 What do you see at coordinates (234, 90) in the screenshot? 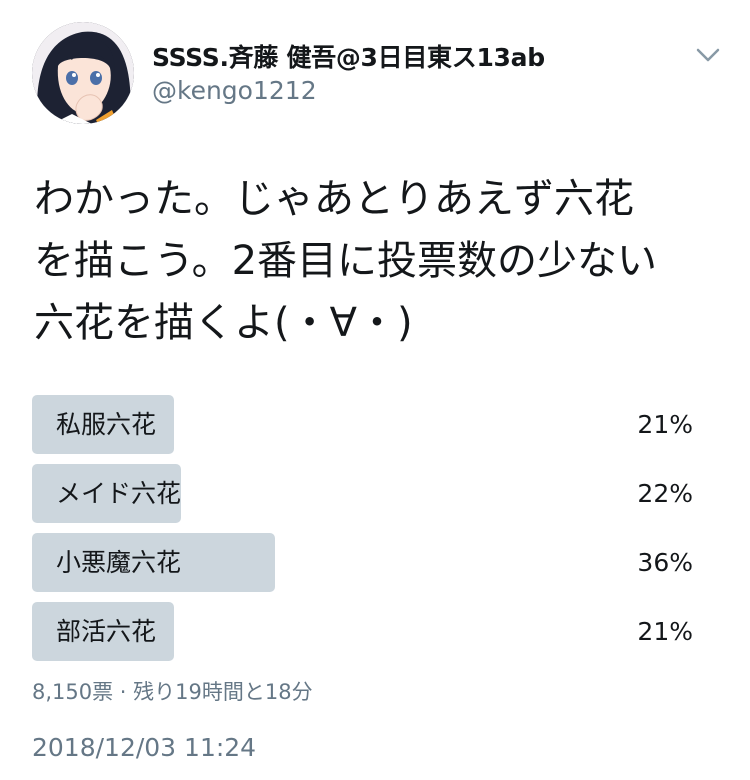
I see `user-handle: @kengo1212` at bounding box center [234, 90].